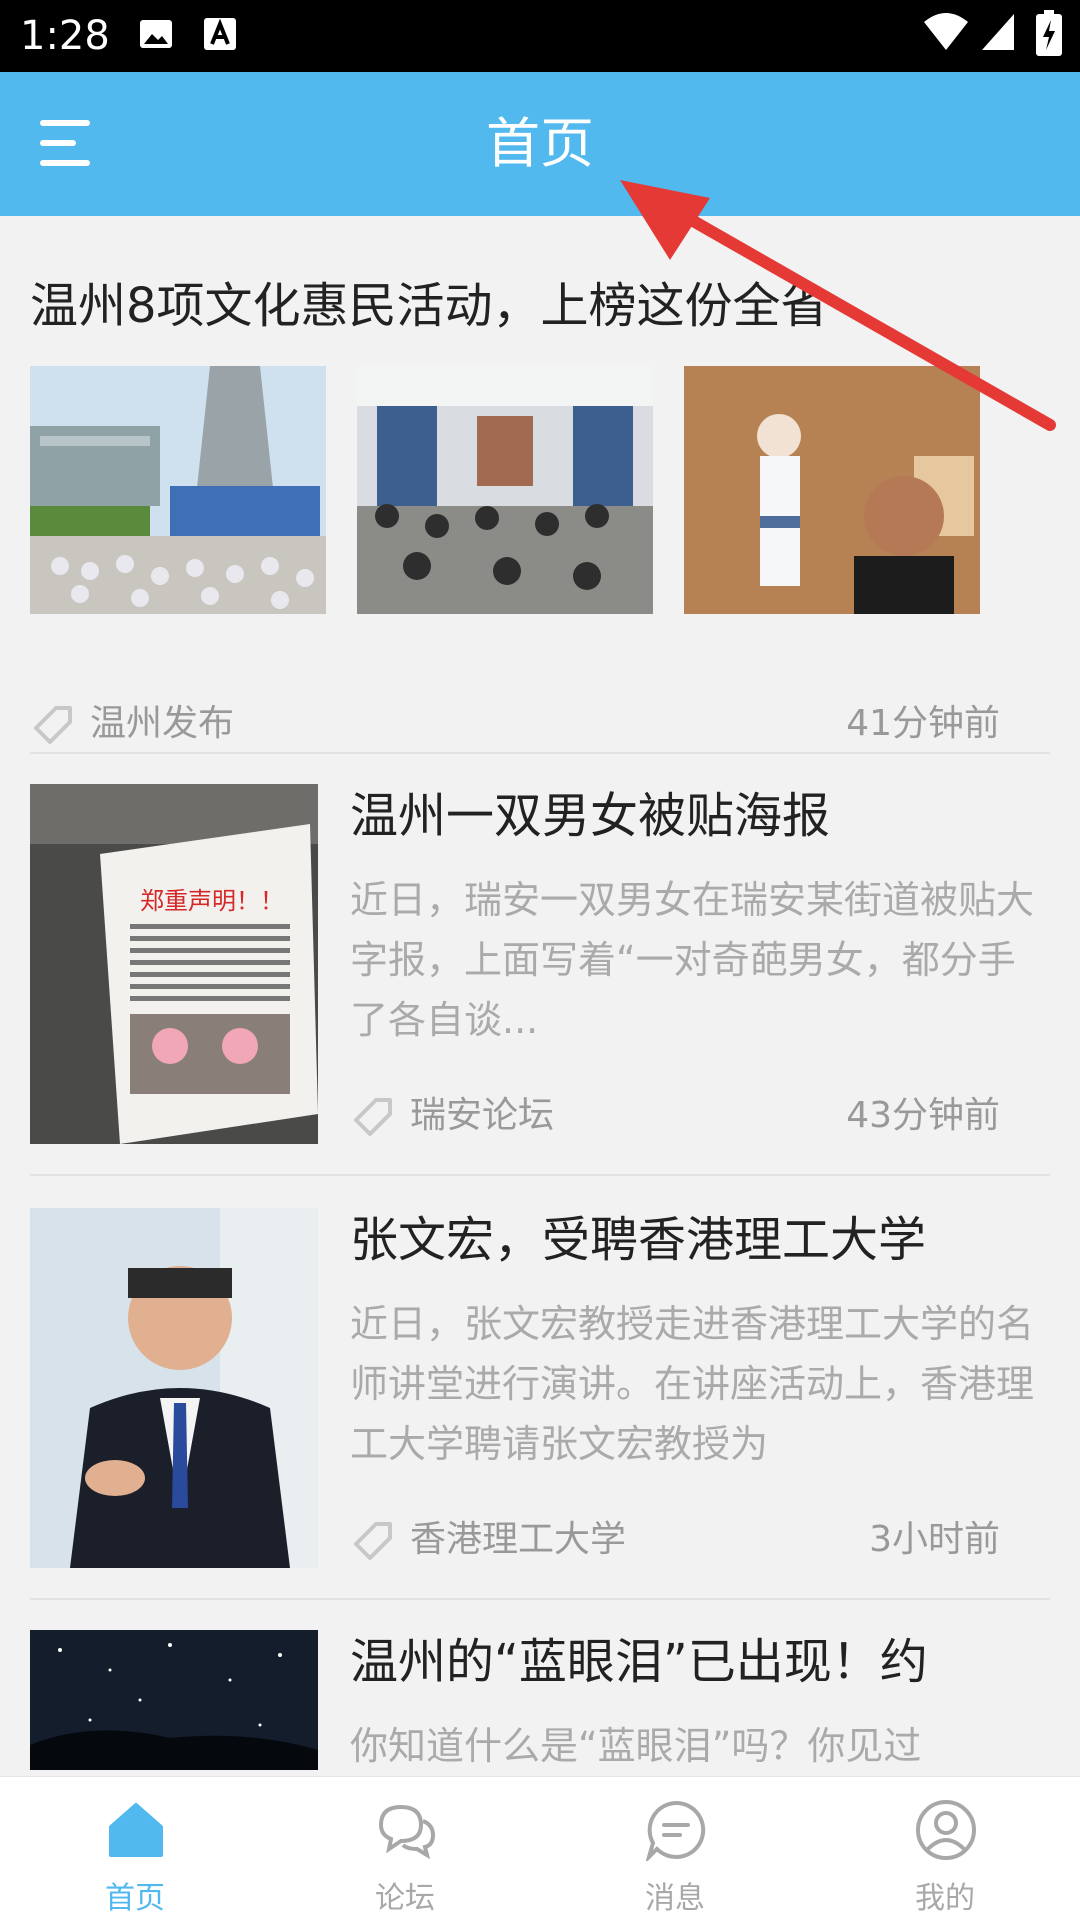 Image resolution: width=1080 pixels, height=1921 pixels. Describe the element at coordinates (923, 1115) in the screenshot. I see `news-time: 43分钟前` at that location.